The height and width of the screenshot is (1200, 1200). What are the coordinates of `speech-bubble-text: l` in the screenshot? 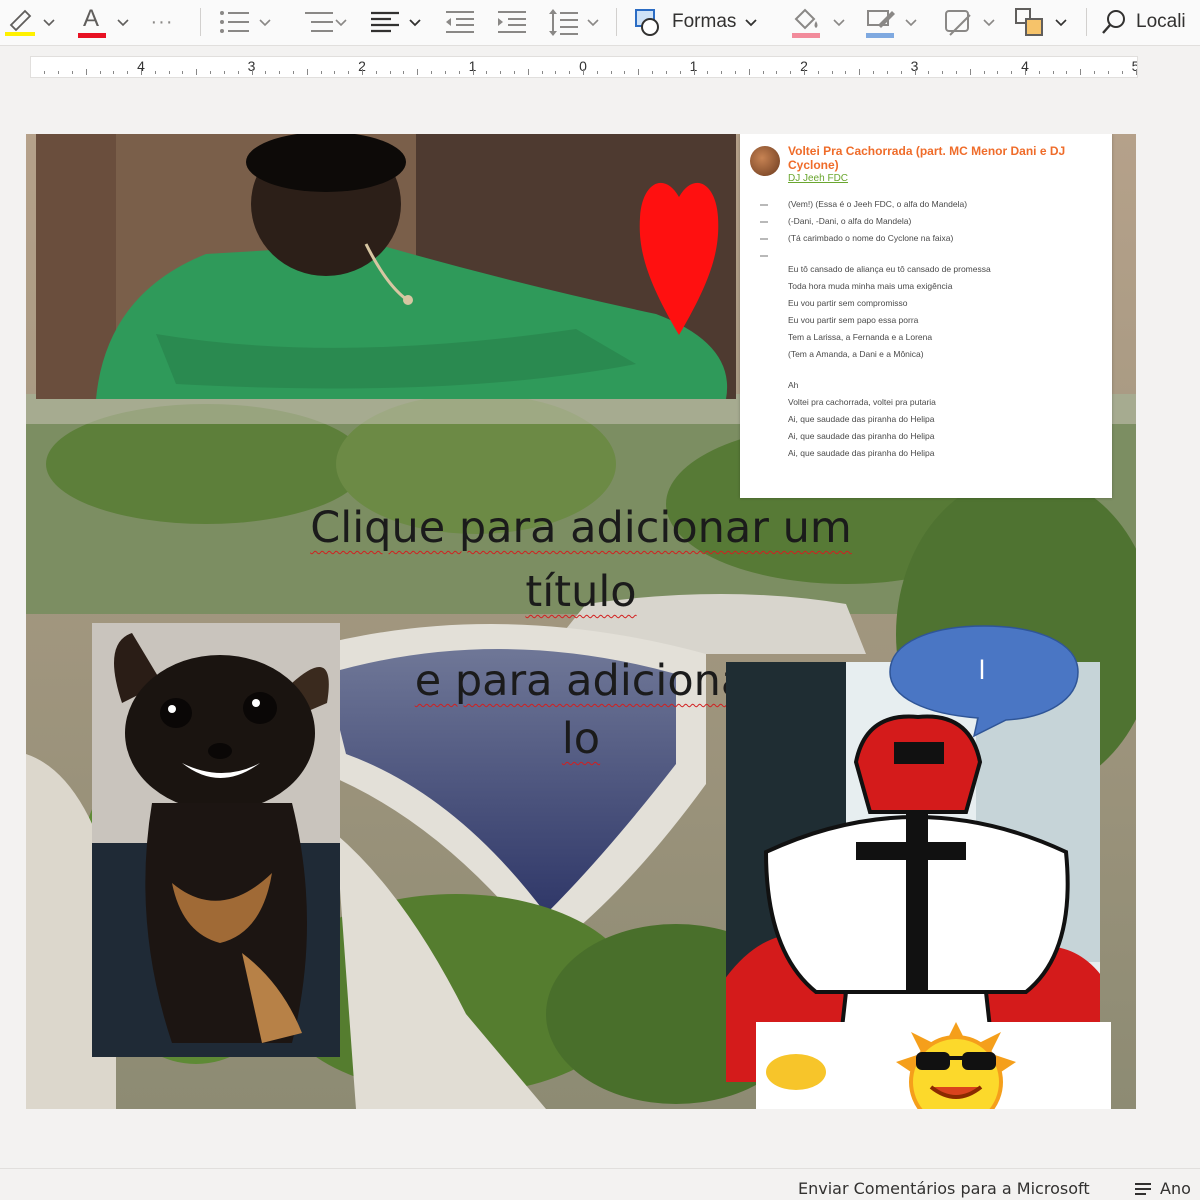 It's located at (982, 671).